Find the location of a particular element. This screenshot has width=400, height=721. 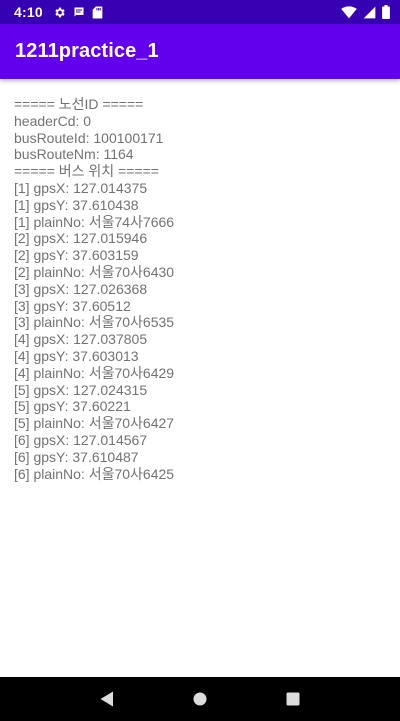

gear-icon is located at coordinates (59, 12).